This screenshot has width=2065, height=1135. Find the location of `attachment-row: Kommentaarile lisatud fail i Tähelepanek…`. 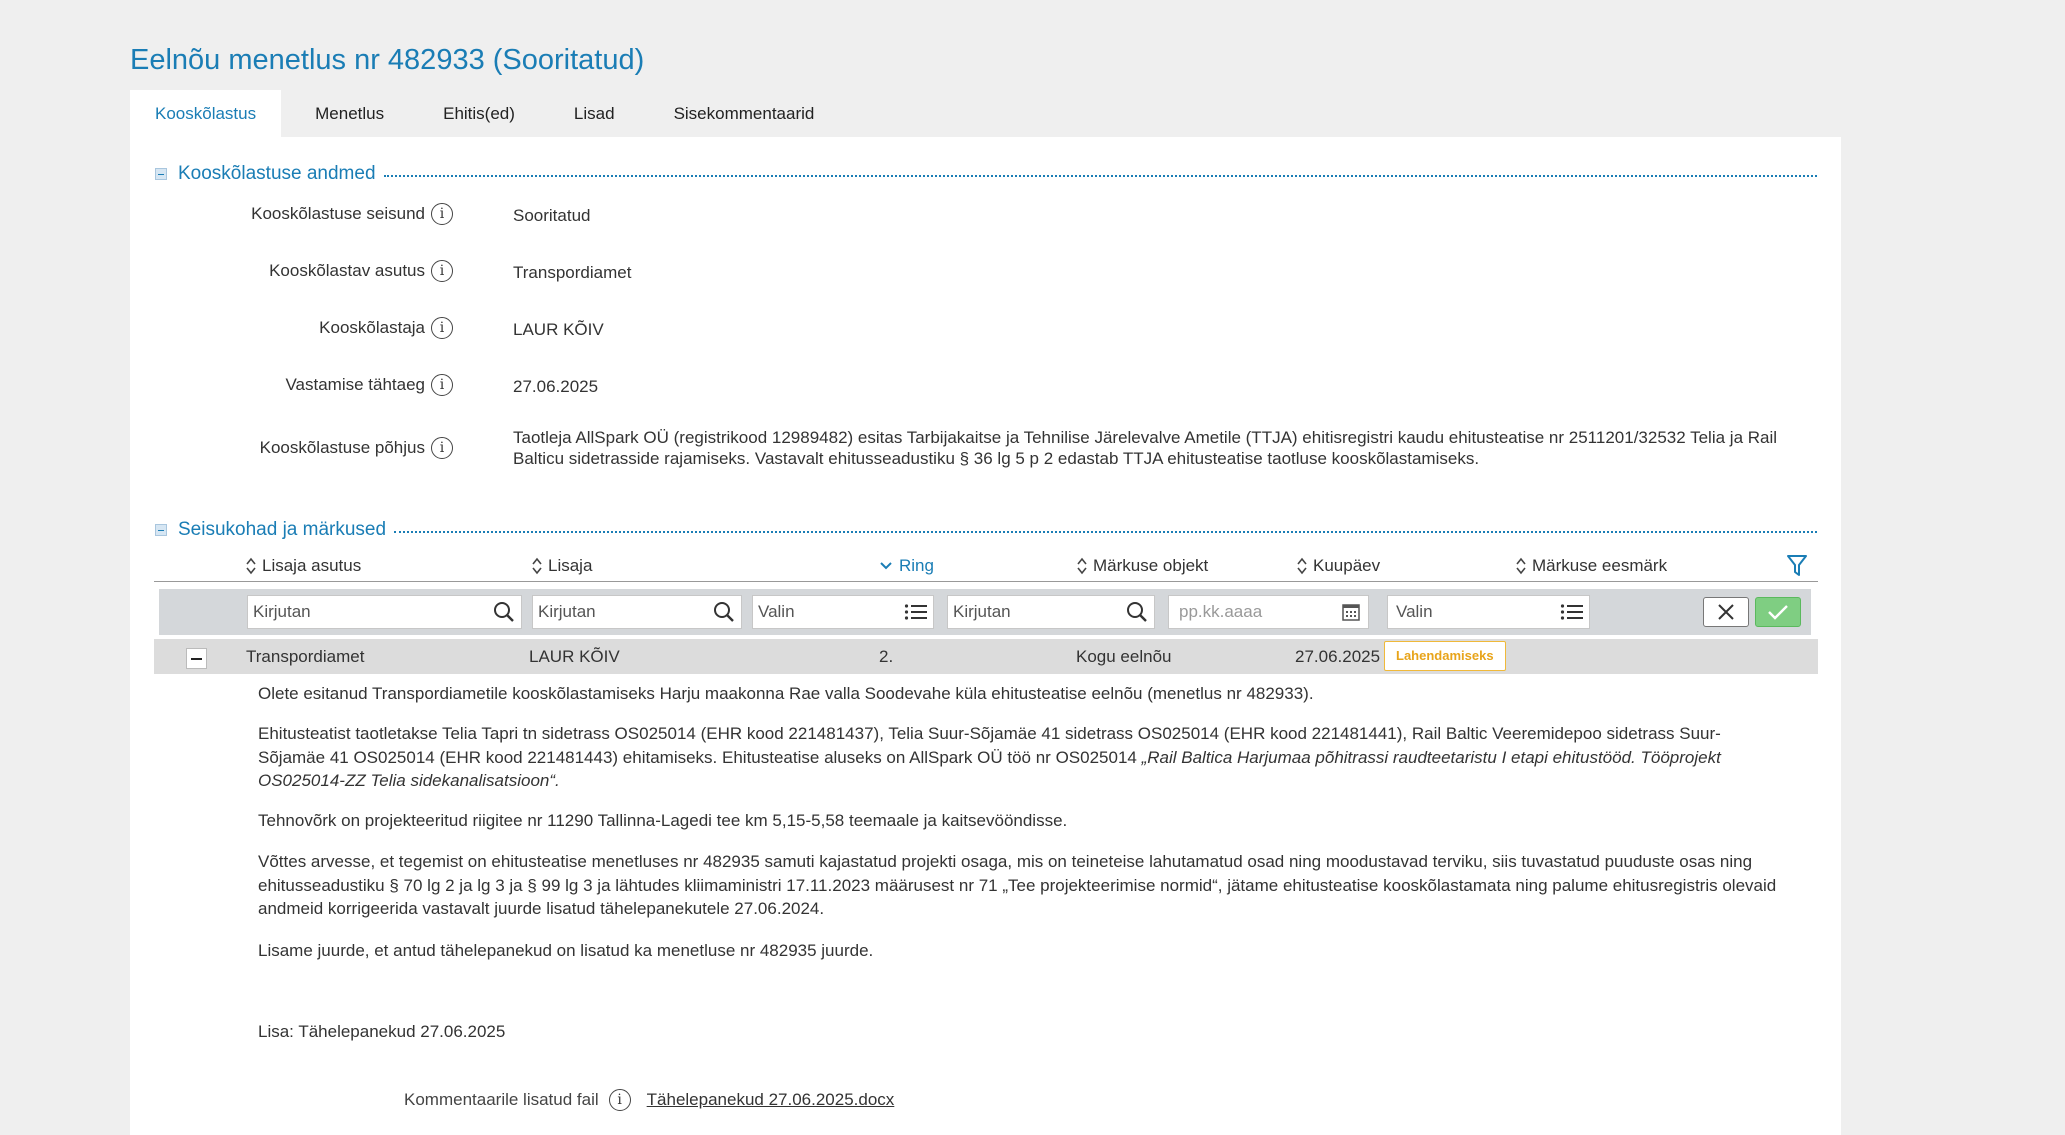

attachment-row: Kommentaarile lisatud fail i Tähelepanek… is located at coordinates (649, 1100).